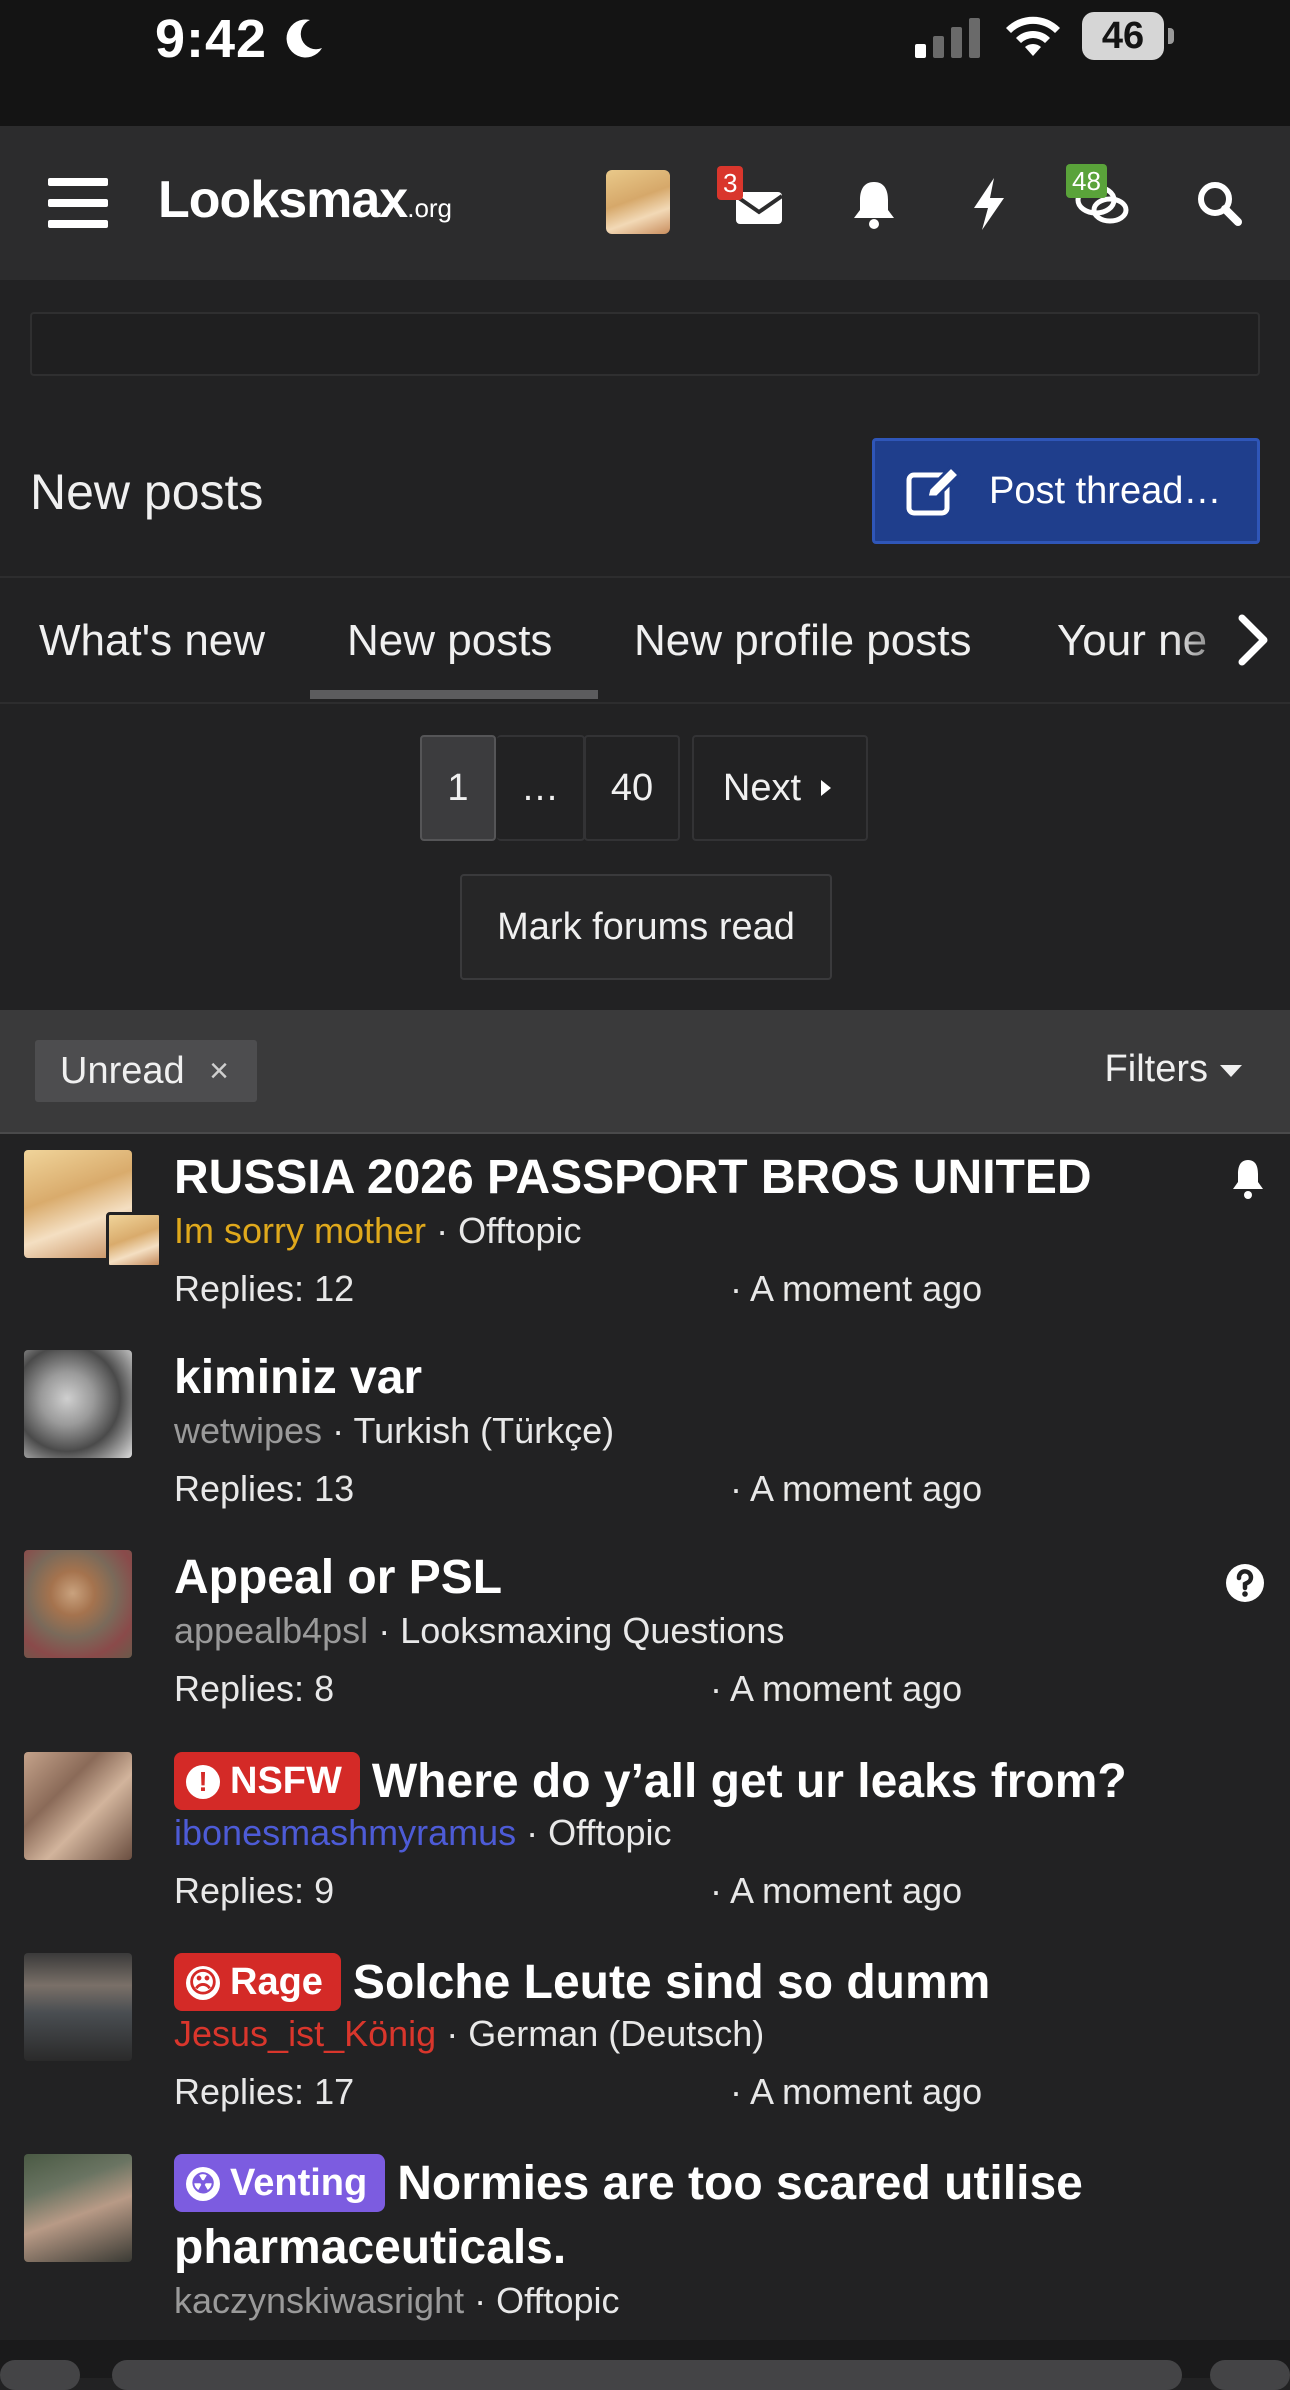  I want to click on chevron-right-icon, so click(1253, 642).